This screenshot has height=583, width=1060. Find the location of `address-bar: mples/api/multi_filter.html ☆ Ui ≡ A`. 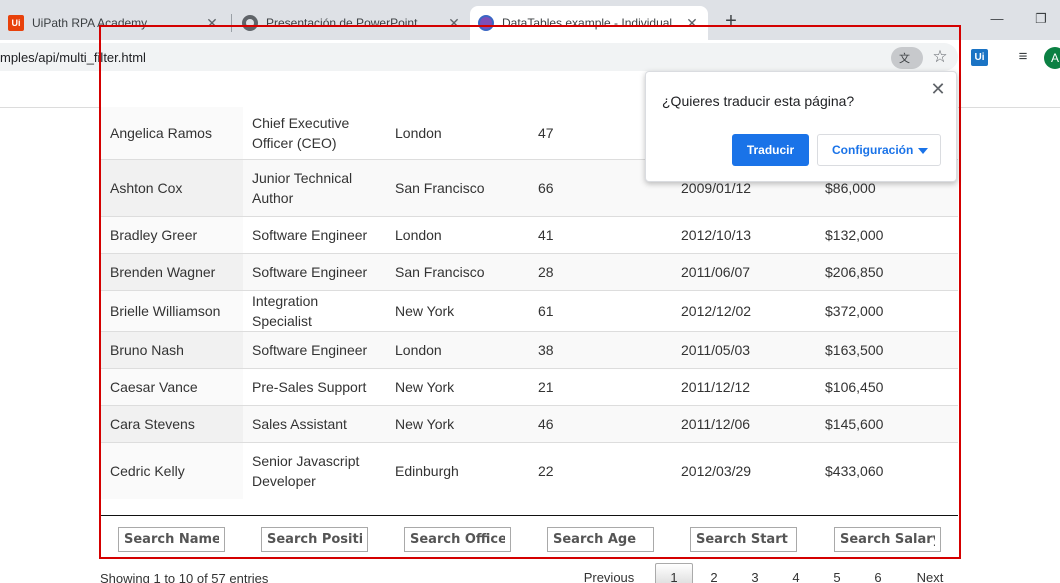

address-bar: mples/api/multi_filter.html ☆ Ui ≡ A is located at coordinates (530, 57).